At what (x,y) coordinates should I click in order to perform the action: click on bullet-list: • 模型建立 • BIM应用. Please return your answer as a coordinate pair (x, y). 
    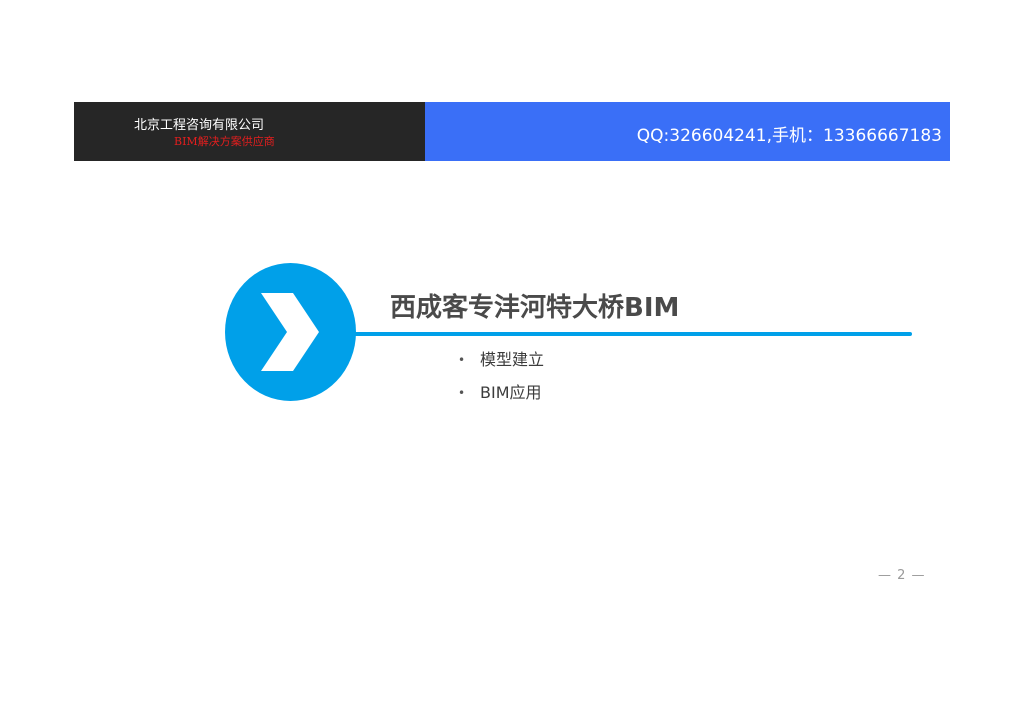
    Looking at the image, I should click on (501, 381).